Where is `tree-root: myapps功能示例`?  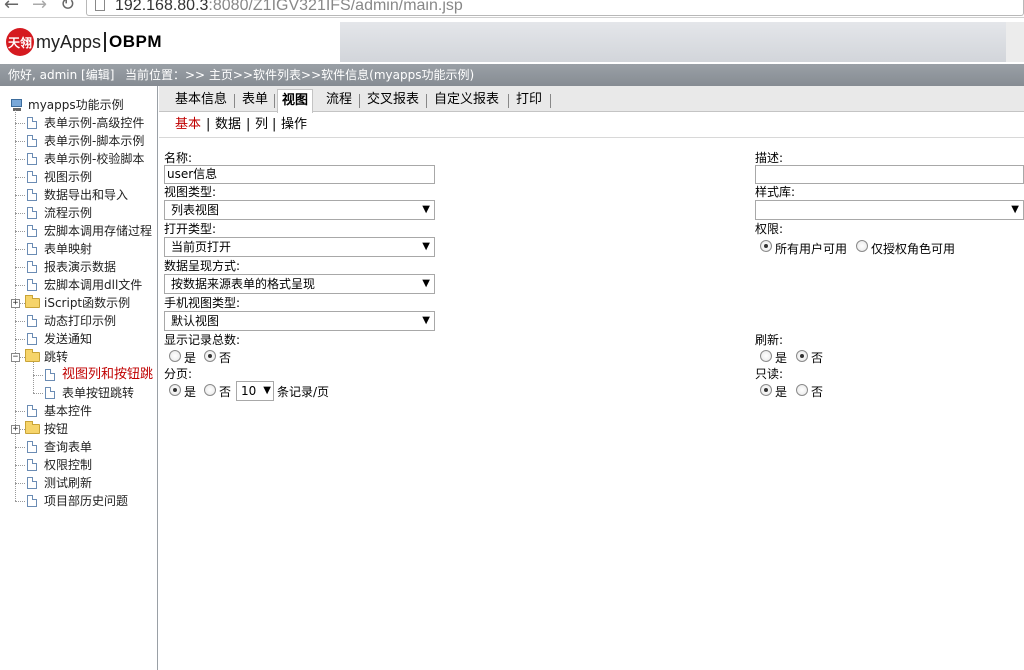 tree-root: myapps功能示例 is located at coordinates (78, 105).